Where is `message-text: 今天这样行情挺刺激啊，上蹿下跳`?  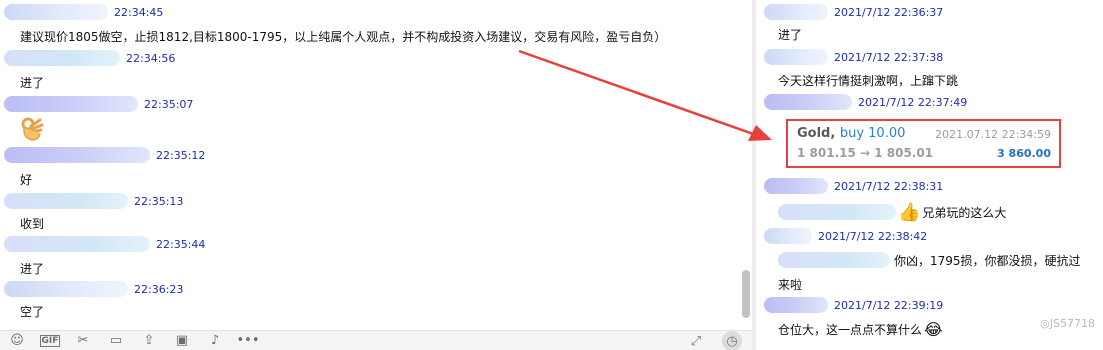
message-text: 今天这样行情挺刺激啊，上蹿下跳 is located at coordinates (868, 81).